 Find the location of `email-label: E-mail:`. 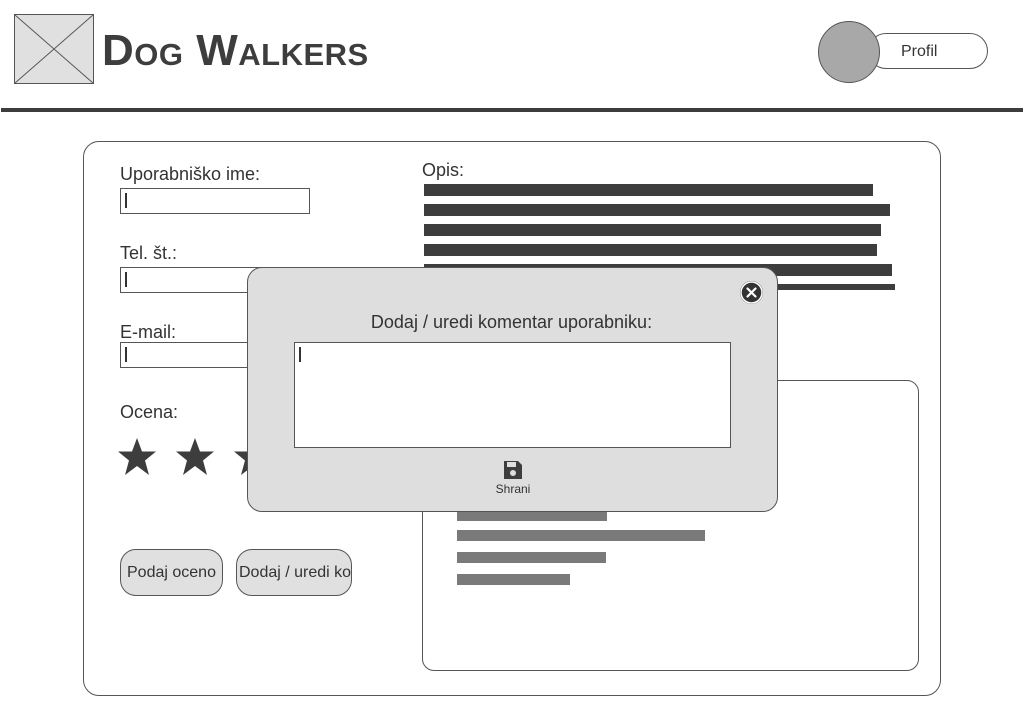

email-label: E-mail: is located at coordinates (148, 332).